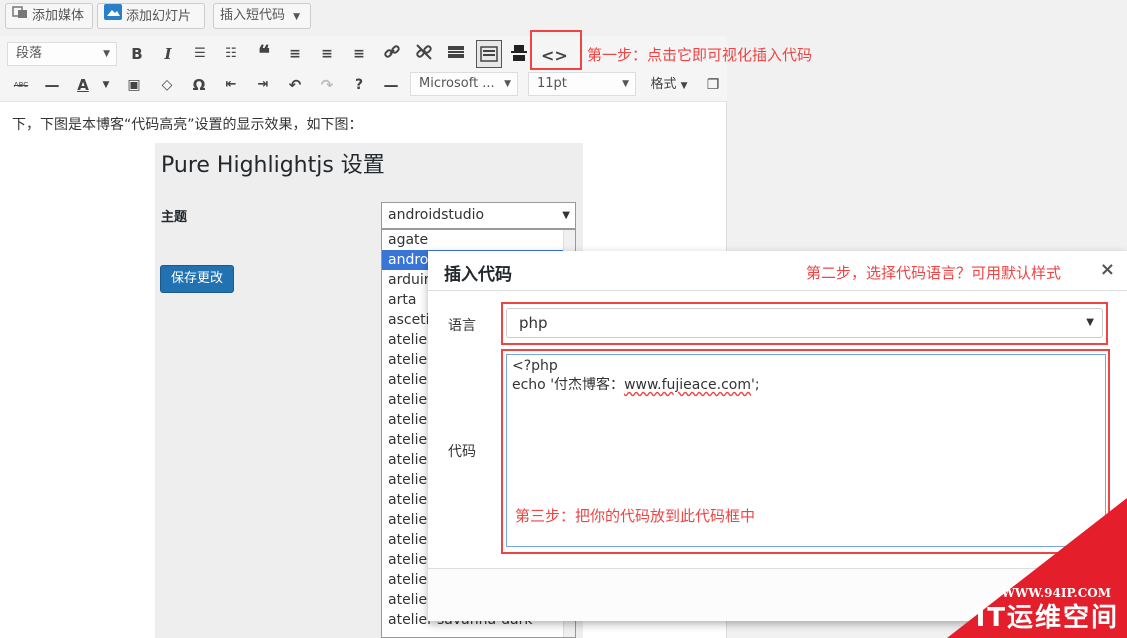  What do you see at coordinates (264, 54) in the screenshot?
I see `blockquote-icon: ❝` at bounding box center [264, 54].